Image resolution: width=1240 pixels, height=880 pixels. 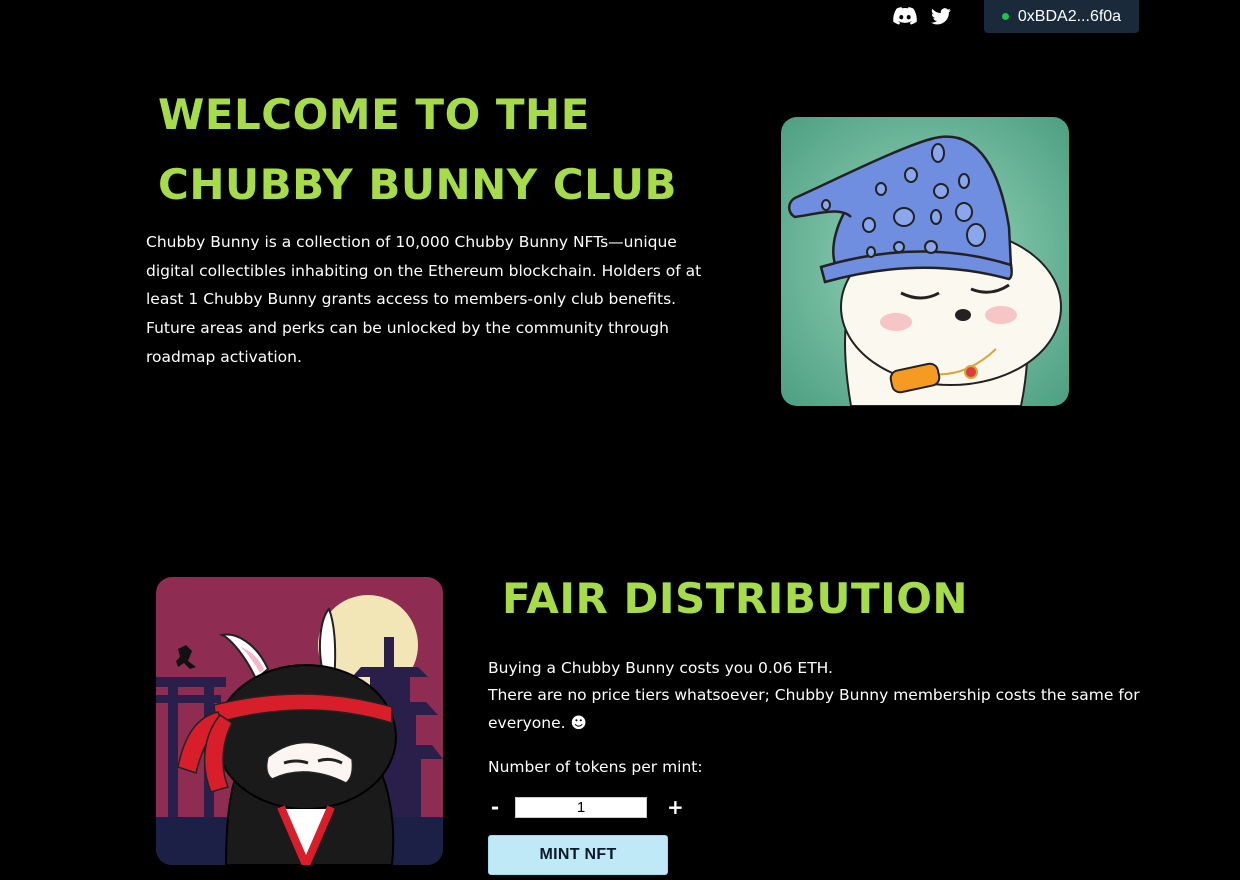 What do you see at coordinates (675, 807) in the screenshot?
I see `increment-button: +` at bounding box center [675, 807].